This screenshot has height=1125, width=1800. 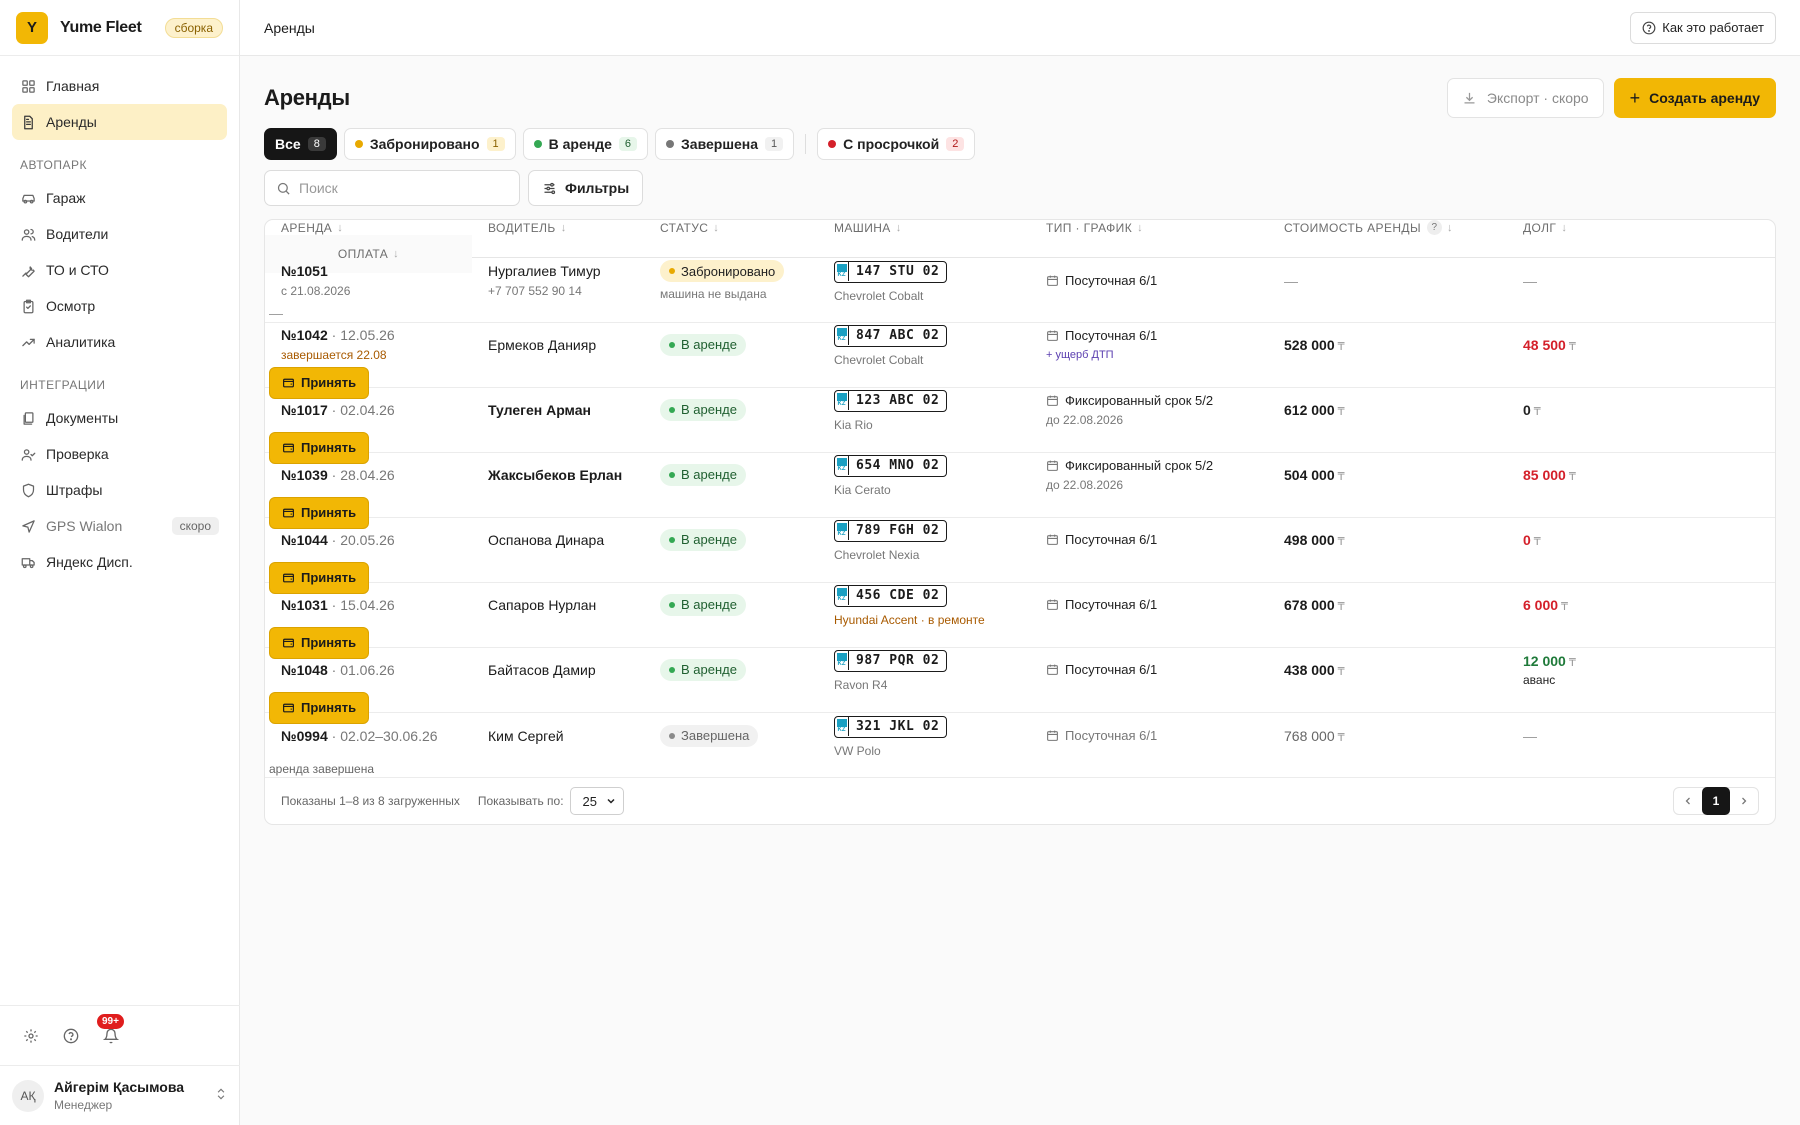 I want to click on sidebar-item-rentals: Аренды, so click(x=119, y=122).